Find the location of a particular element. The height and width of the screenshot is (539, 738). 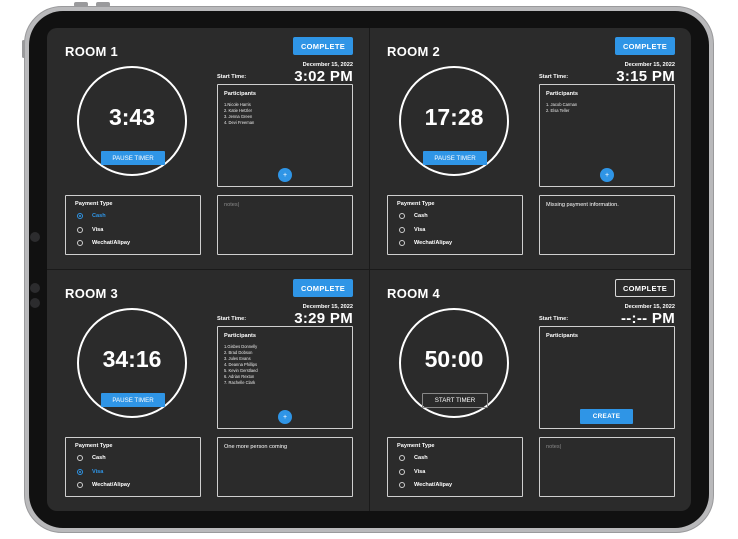

participants-box: Participants CREATE is located at coordinates (607, 377).